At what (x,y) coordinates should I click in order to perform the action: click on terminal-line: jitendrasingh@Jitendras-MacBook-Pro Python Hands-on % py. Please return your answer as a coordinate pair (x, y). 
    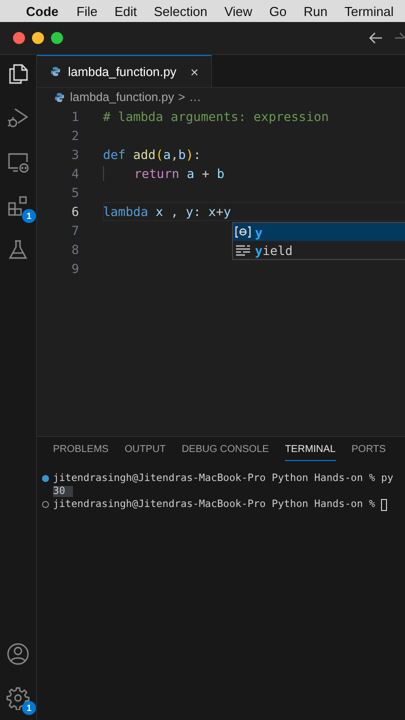
    Looking at the image, I should click on (223, 478).